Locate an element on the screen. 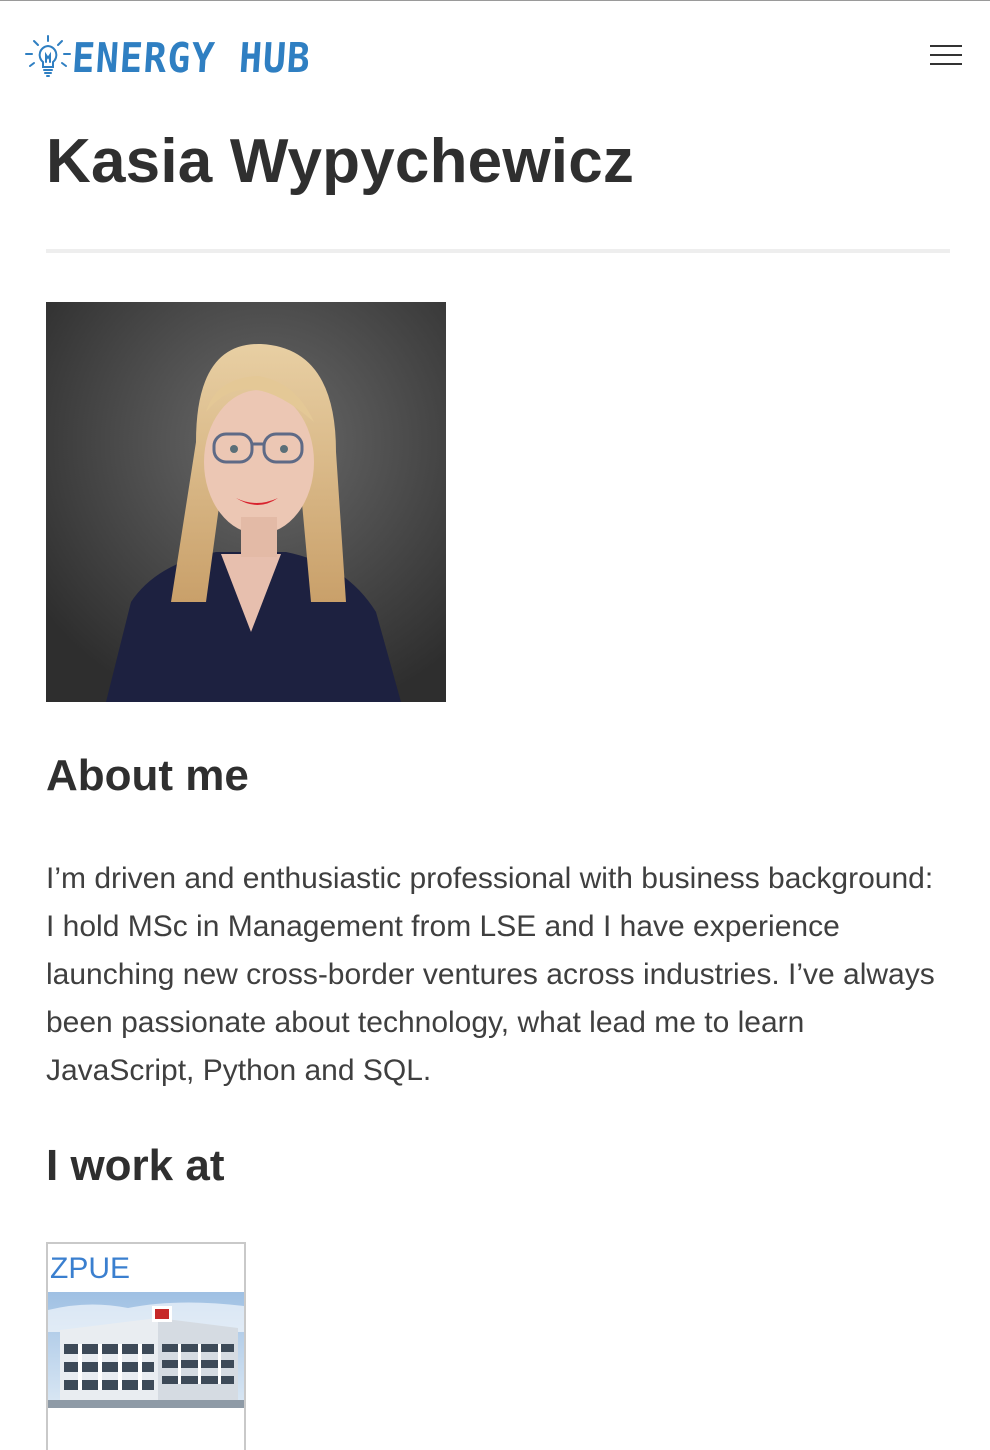 The width and height of the screenshot is (990, 1450). site-logo: ENERGY HUB is located at coordinates (167, 58).